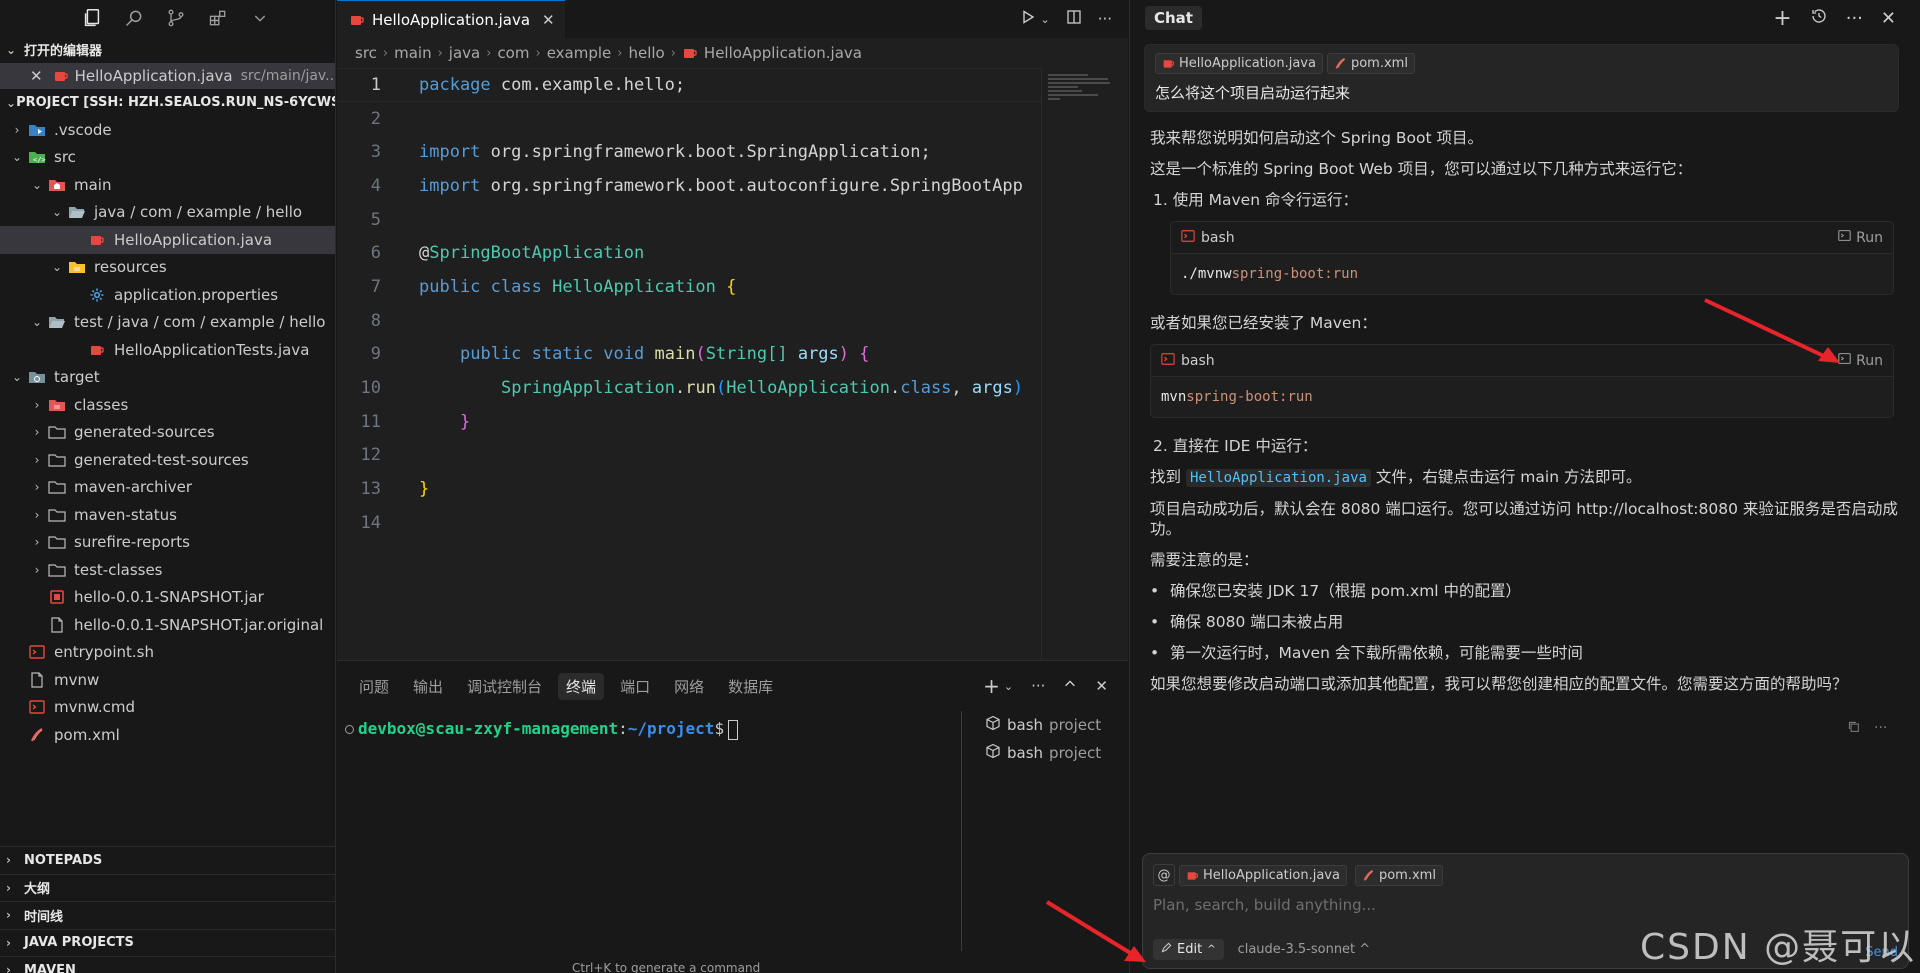  I want to click on tree-item: ⌄ resources, so click(167, 268).